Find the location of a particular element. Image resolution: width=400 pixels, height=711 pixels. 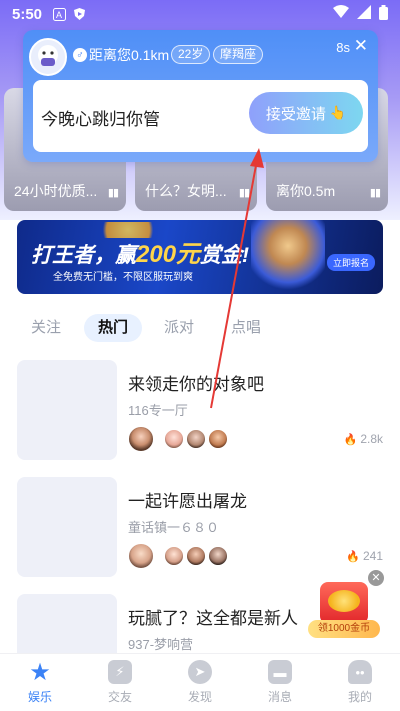

room-title: 玩腻了？这全都是新人 is located at coordinates (213, 618).